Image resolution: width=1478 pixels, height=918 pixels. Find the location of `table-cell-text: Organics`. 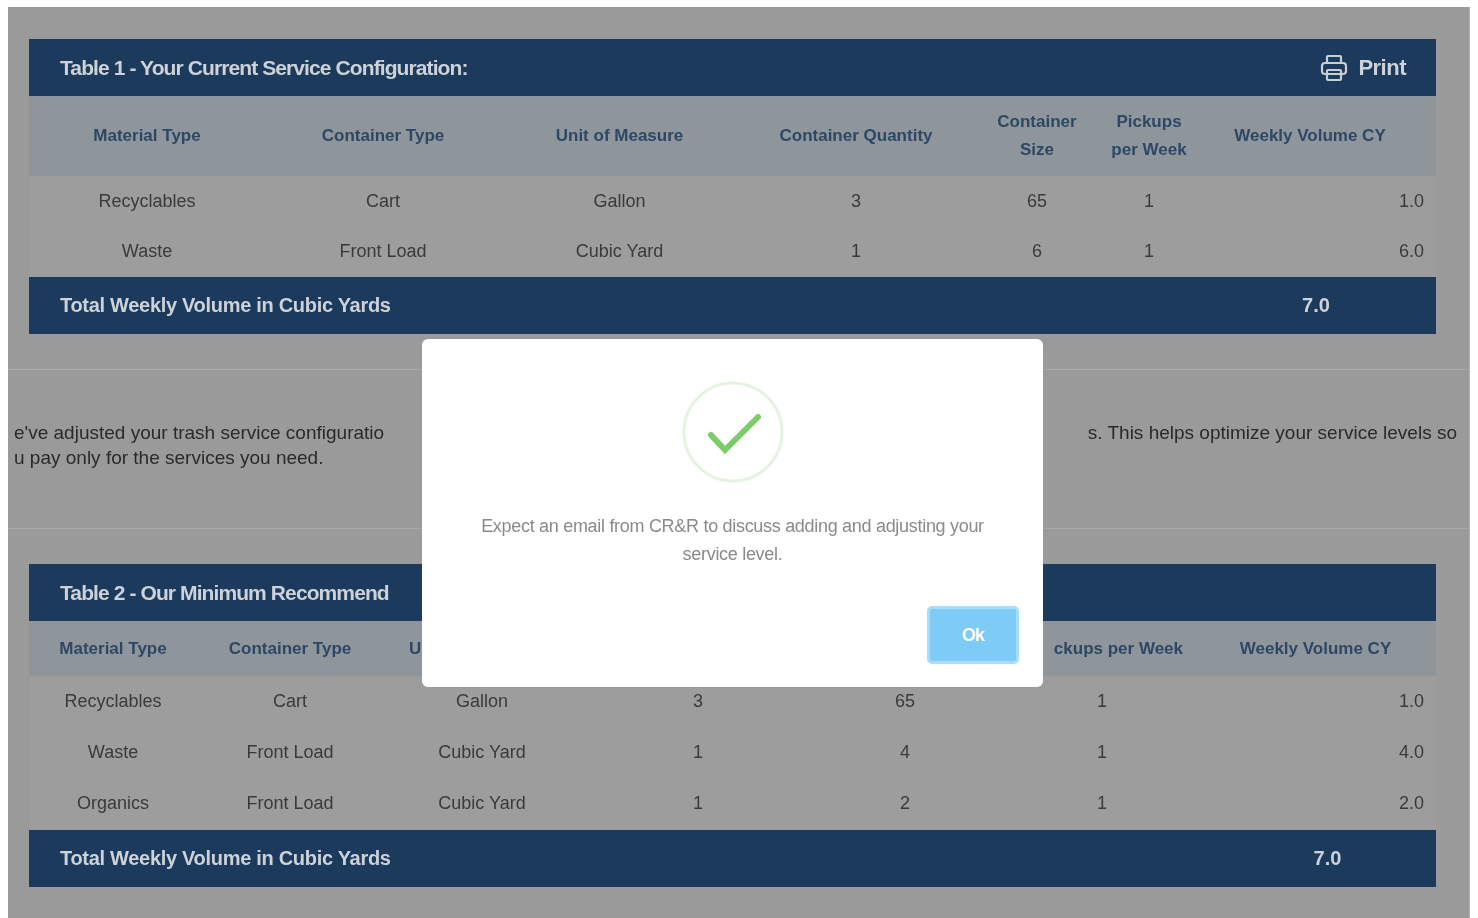

table-cell-text: Organics is located at coordinates (113, 803).